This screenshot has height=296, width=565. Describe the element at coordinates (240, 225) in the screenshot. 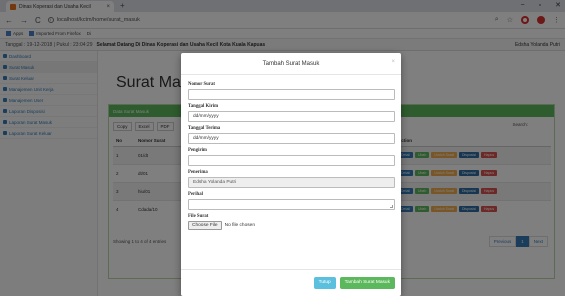

I see `file-status: No file chosen` at that location.